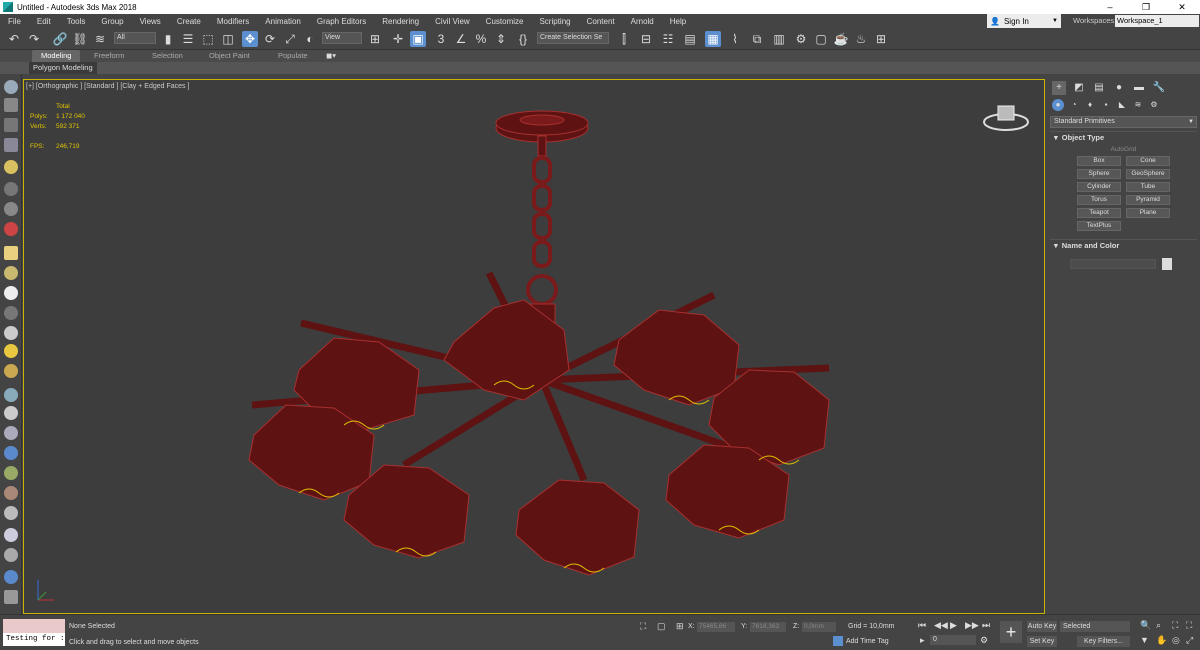 This screenshot has height=650, width=1200. I want to click on undo-icon: ↶, so click(14, 39).